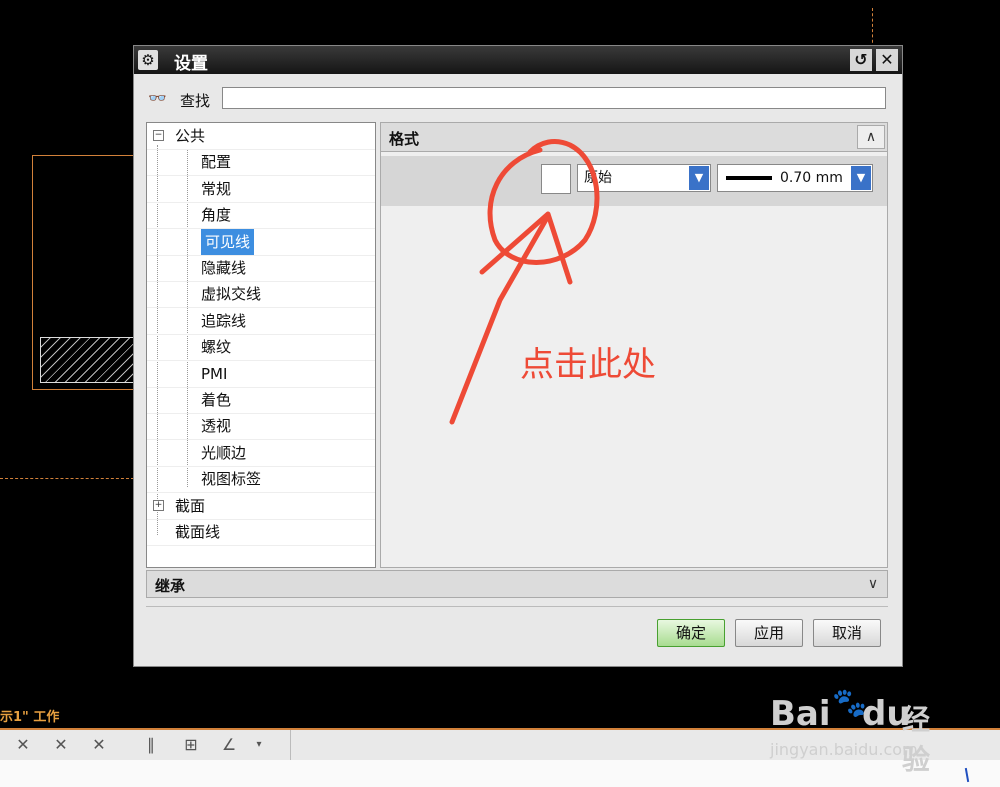 The height and width of the screenshot is (787, 1000). What do you see at coordinates (844, 749) in the screenshot?
I see `watermark-url: jingyan.baidu.com` at bounding box center [844, 749].